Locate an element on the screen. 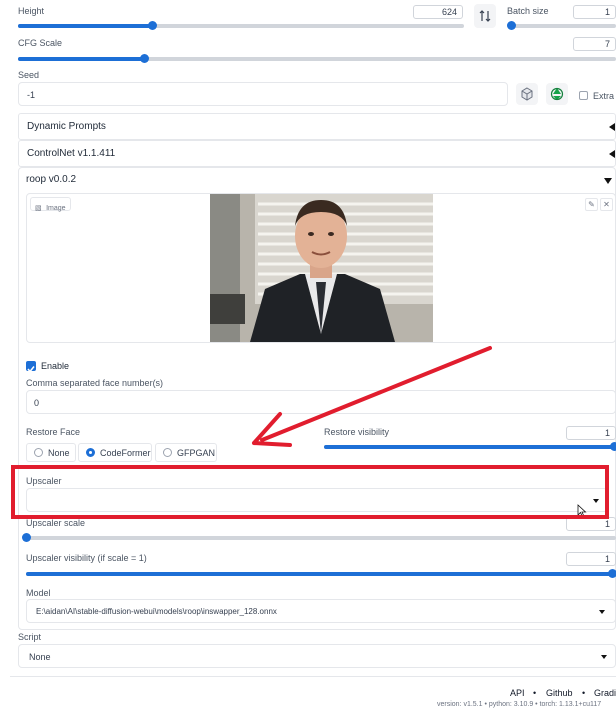 This screenshot has width=616, height=720. height-slider-fill is located at coordinates (85, 26).